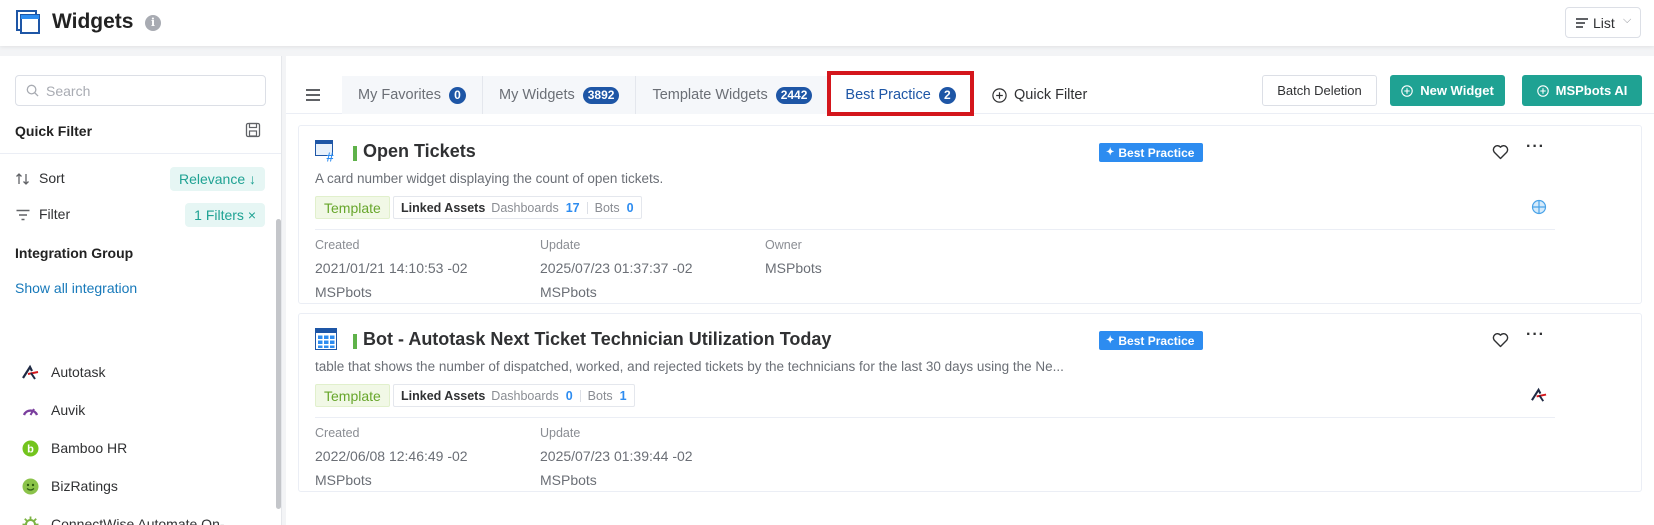  Describe the element at coordinates (412, 95) in the screenshot. I see `tab-my-favorites: My Favorites 0` at that location.